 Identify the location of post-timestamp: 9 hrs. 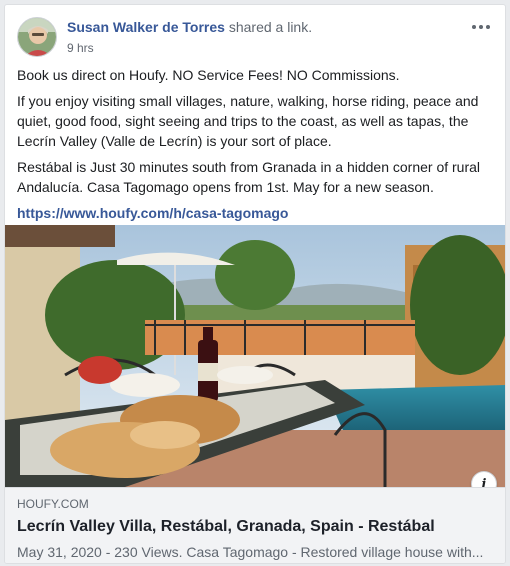
(80, 48).